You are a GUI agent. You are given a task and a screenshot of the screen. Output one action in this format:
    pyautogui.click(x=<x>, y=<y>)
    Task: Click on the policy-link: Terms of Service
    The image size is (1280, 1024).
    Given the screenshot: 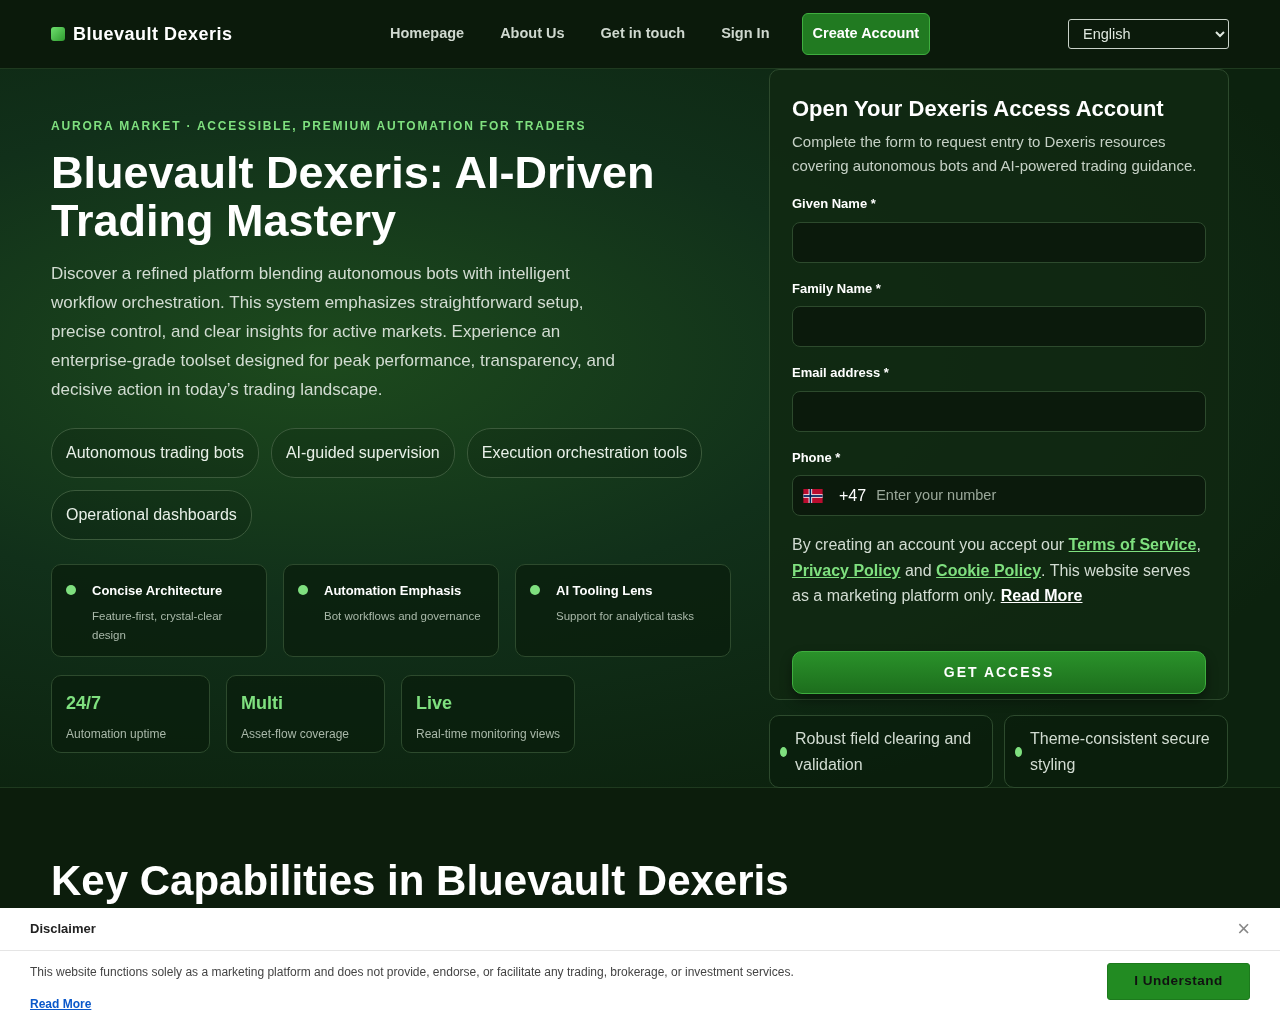 What is the action you would take?
    pyautogui.click(x=1132, y=545)
    